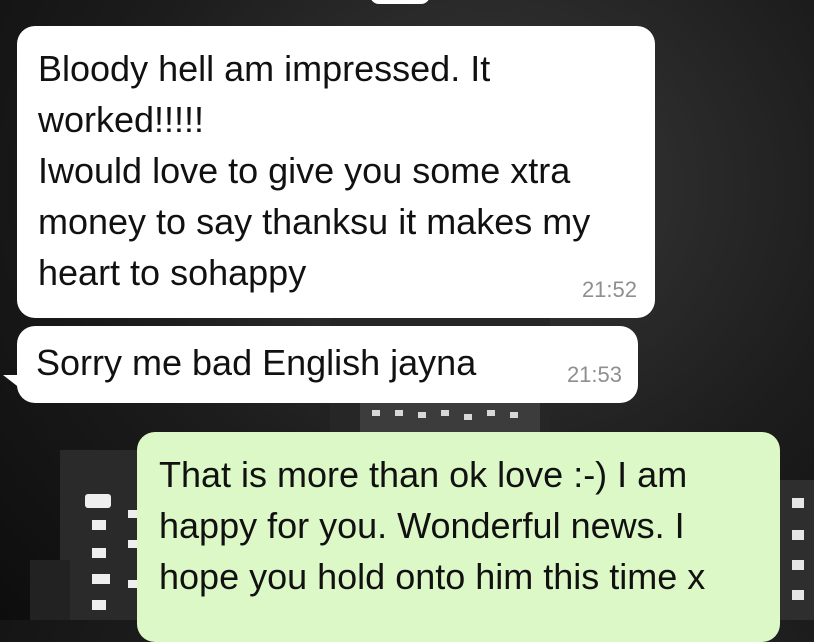 This screenshot has width=814, height=642. I want to click on message-timestamp: 21:52, so click(609, 289).